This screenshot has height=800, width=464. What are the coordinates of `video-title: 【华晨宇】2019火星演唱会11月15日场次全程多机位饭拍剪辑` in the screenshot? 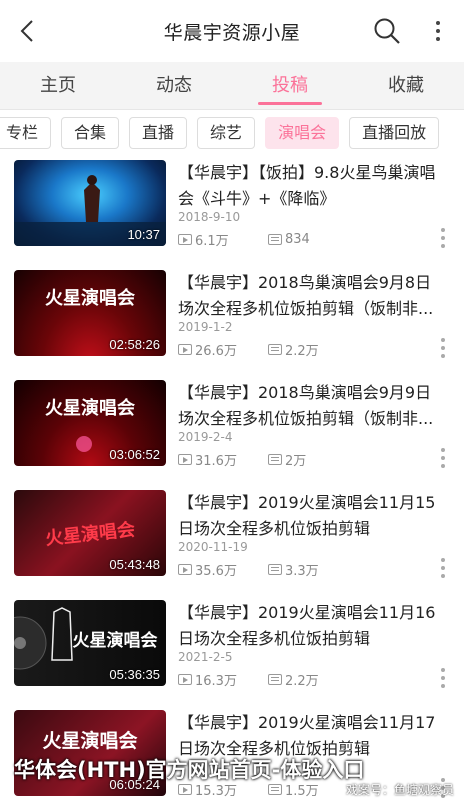 It's located at (312, 516).